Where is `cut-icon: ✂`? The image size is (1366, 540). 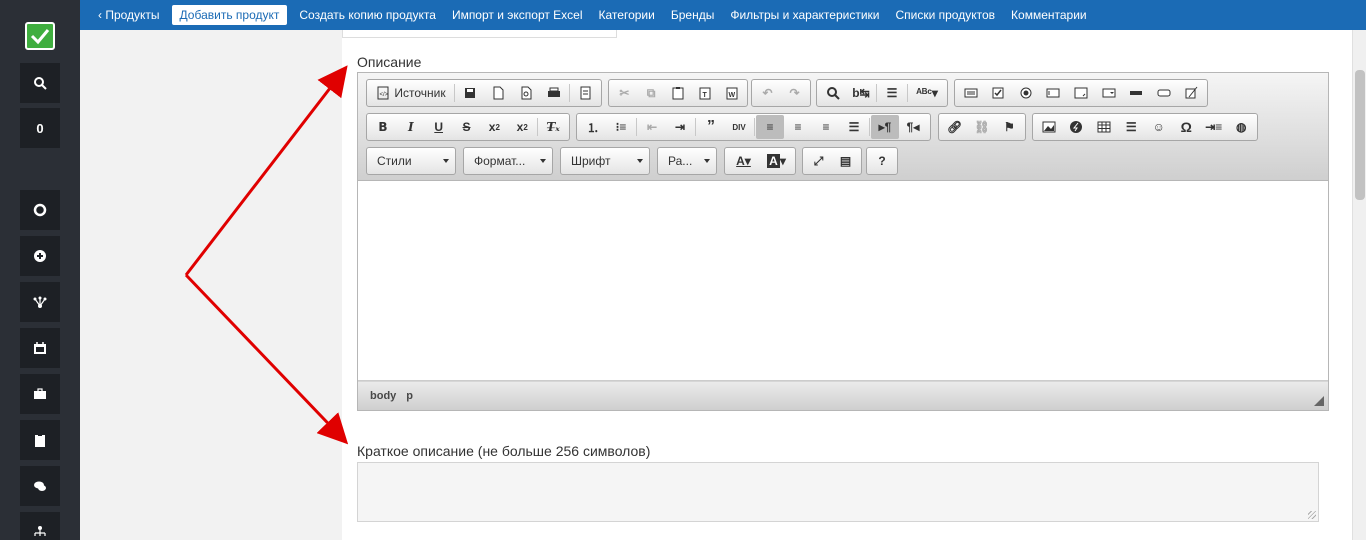 cut-icon: ✂ is located at coordinates (624, 93).